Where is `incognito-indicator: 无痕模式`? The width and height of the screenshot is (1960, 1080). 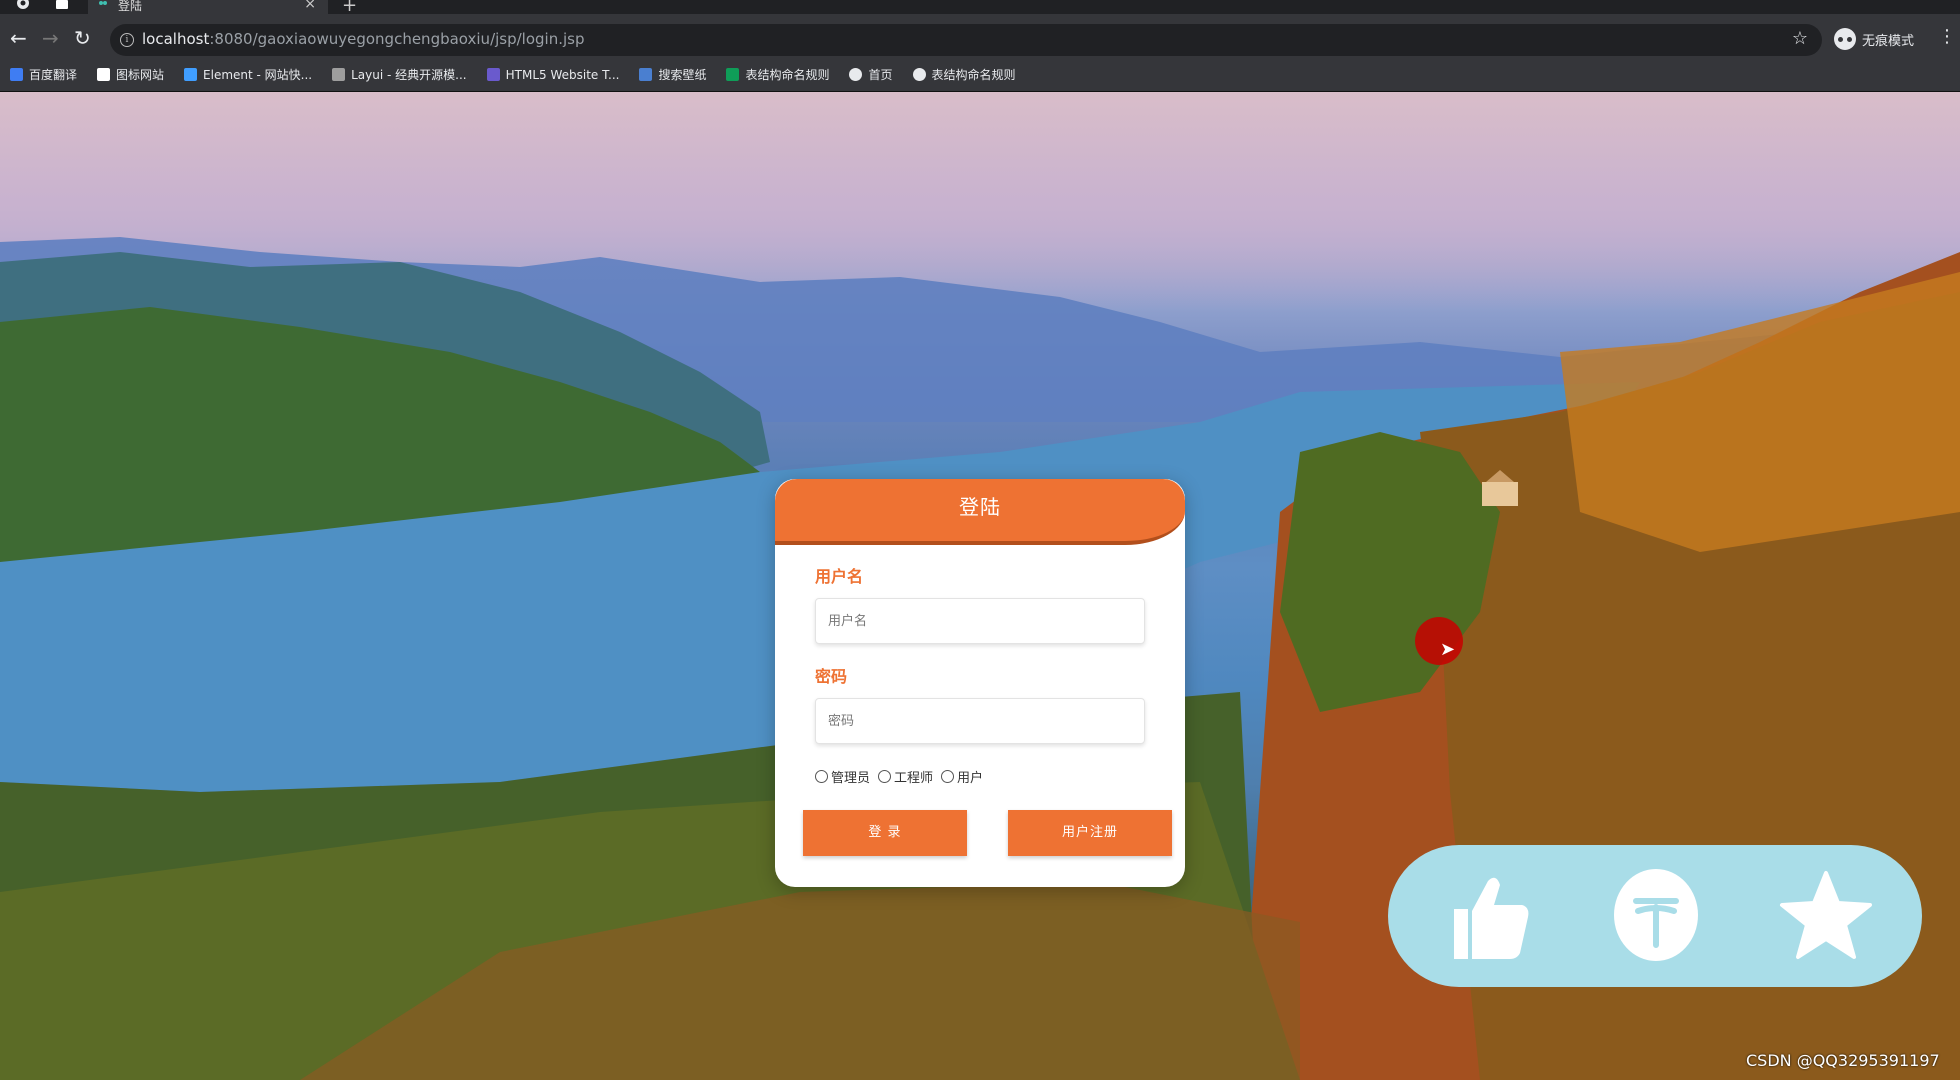 incognito-indicator: 无痕模式 is located at coordinates (1874, 39).